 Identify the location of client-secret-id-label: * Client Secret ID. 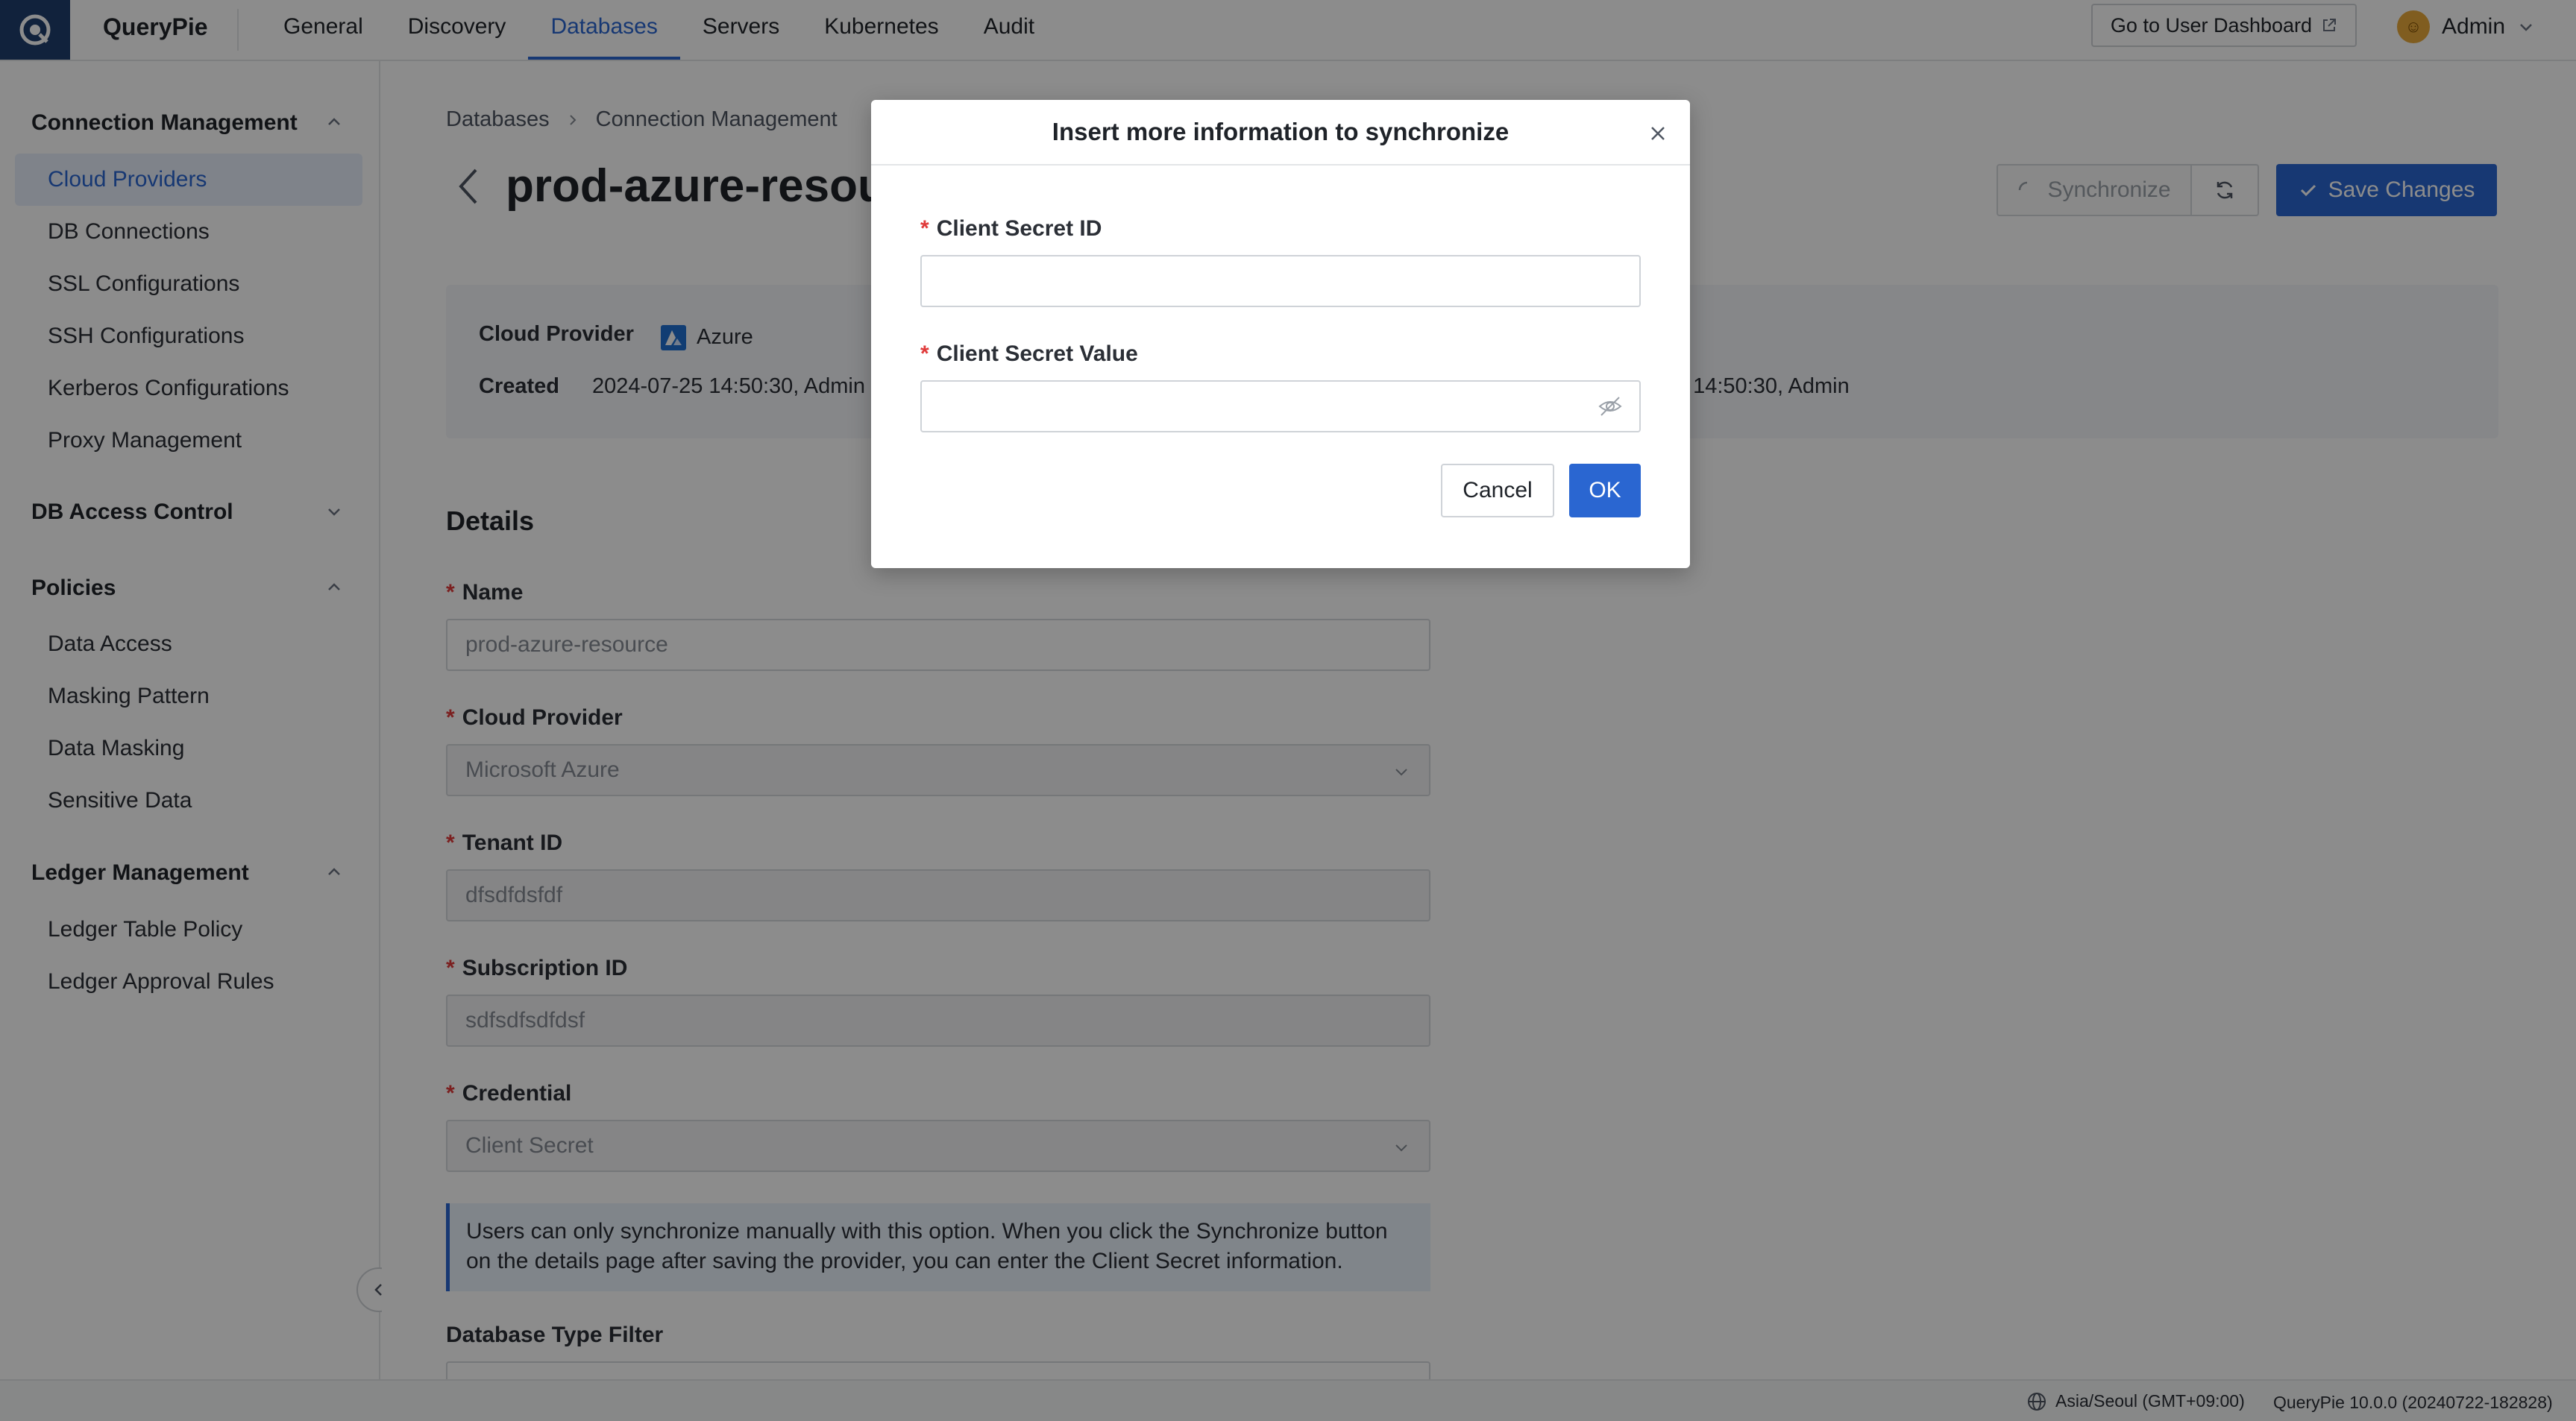
(1011, 228).